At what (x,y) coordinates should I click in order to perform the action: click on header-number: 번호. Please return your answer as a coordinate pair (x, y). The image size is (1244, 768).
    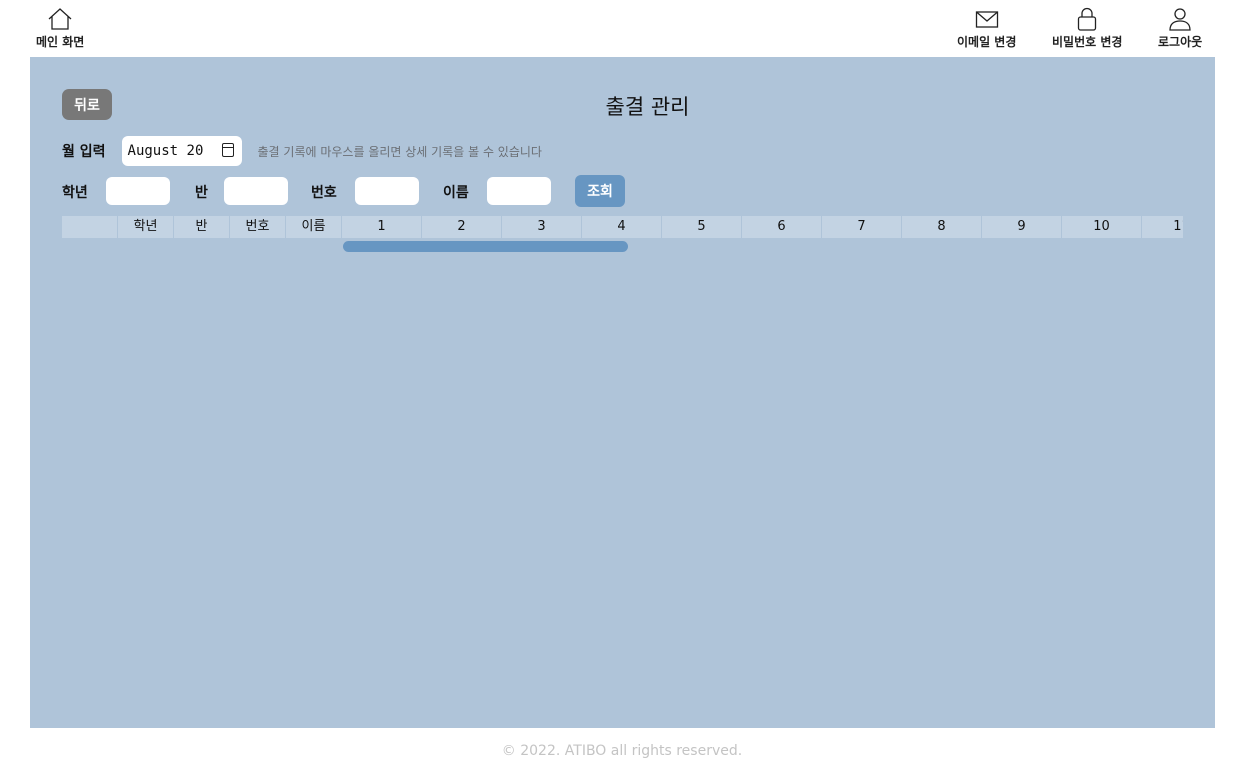
    Looking at the image, I should click on (258, 227).